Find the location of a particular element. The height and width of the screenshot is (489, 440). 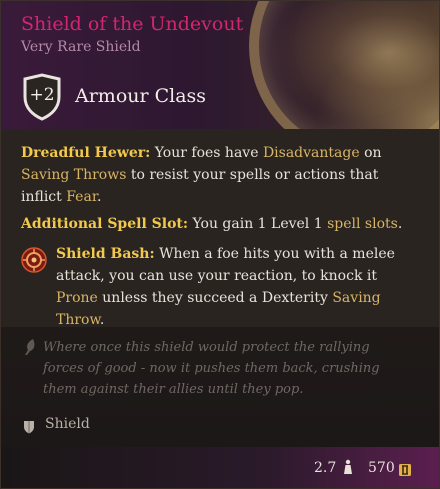

item-name: Shield of the Undevout is located at coordinates (132, 24).